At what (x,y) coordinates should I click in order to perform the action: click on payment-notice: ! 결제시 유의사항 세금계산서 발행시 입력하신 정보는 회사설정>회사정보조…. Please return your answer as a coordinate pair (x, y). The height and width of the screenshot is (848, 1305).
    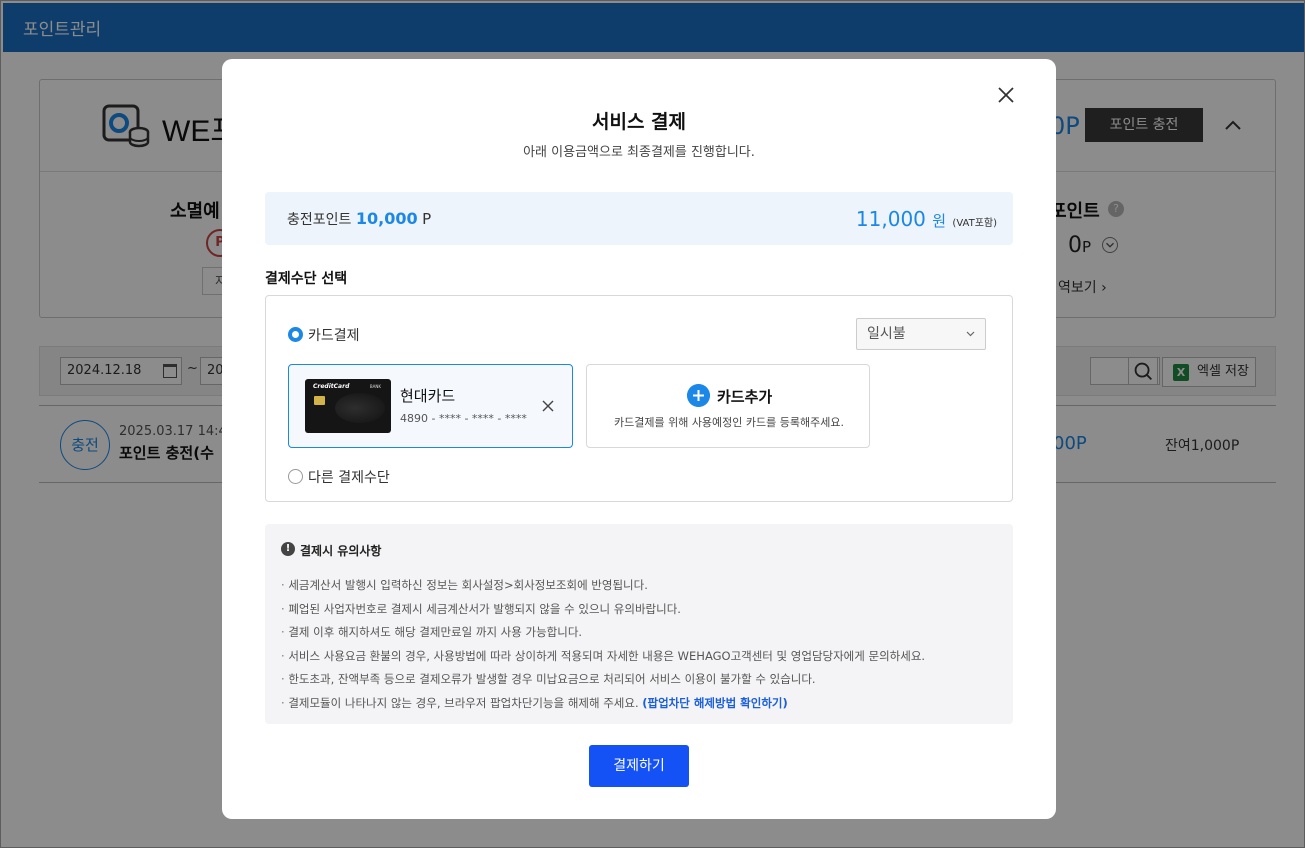
    Looking at the image, I should click on (639, 624).